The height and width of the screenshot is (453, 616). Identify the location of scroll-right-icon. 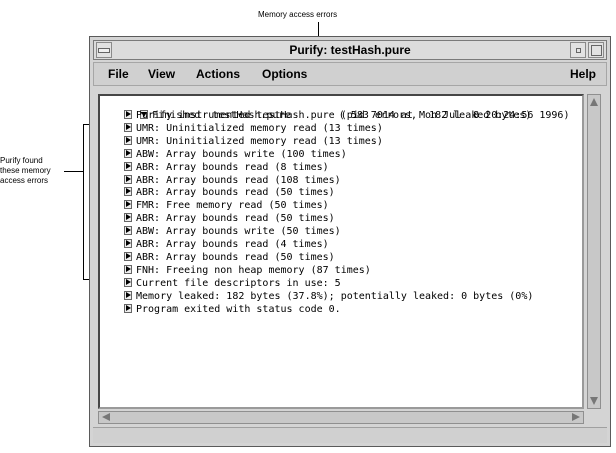
(576, 417).